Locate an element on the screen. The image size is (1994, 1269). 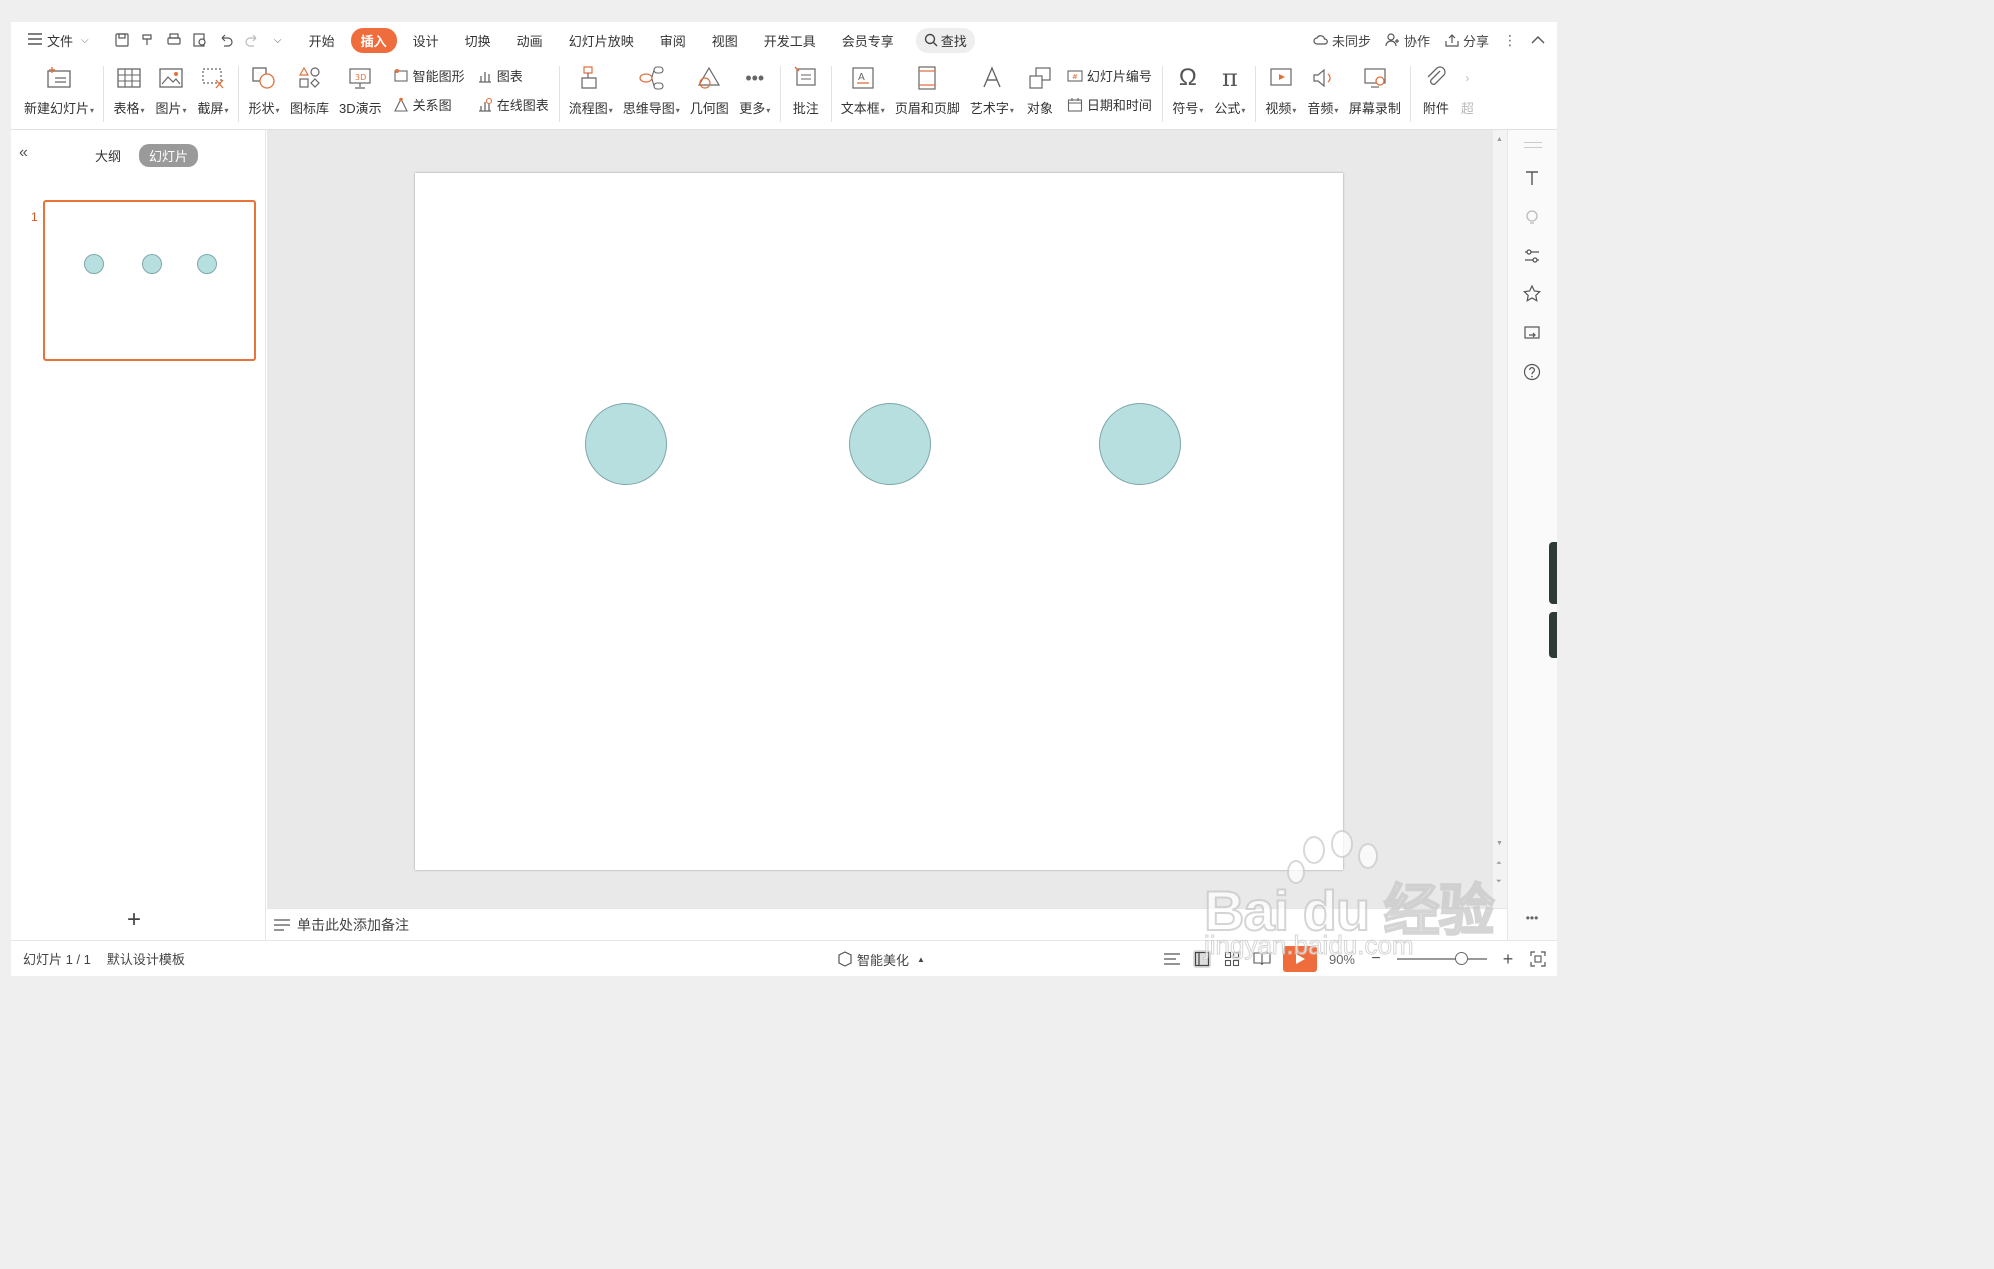
relation-icon is located at coordinates (401, 105).